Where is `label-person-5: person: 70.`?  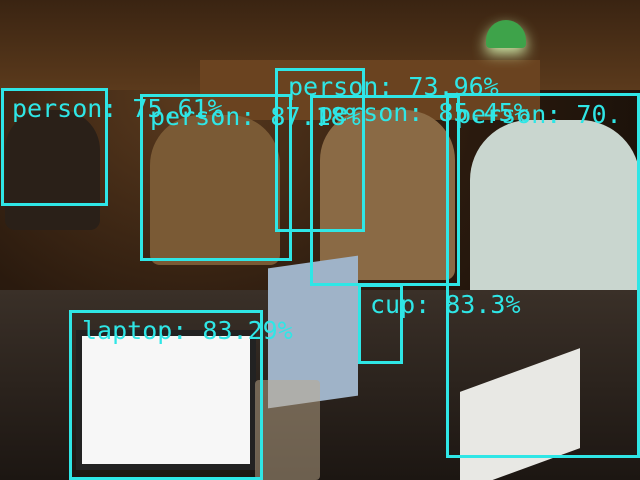 label-person-5: person: 70. is located at coordinates (539, 114).